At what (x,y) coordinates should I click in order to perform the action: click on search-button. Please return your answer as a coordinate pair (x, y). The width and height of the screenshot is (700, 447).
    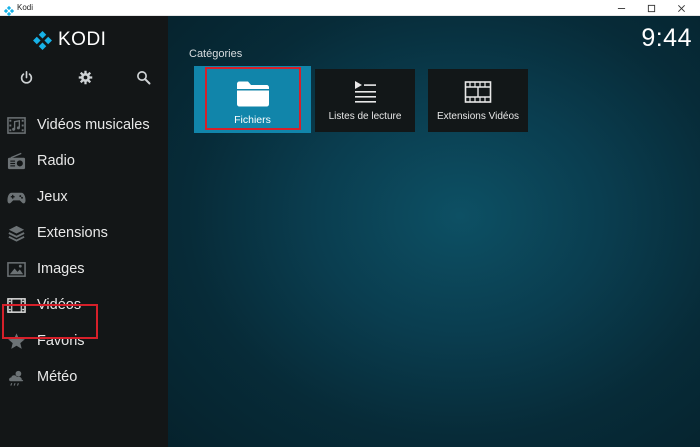
    Looking at the image, I should click on (143, 77).